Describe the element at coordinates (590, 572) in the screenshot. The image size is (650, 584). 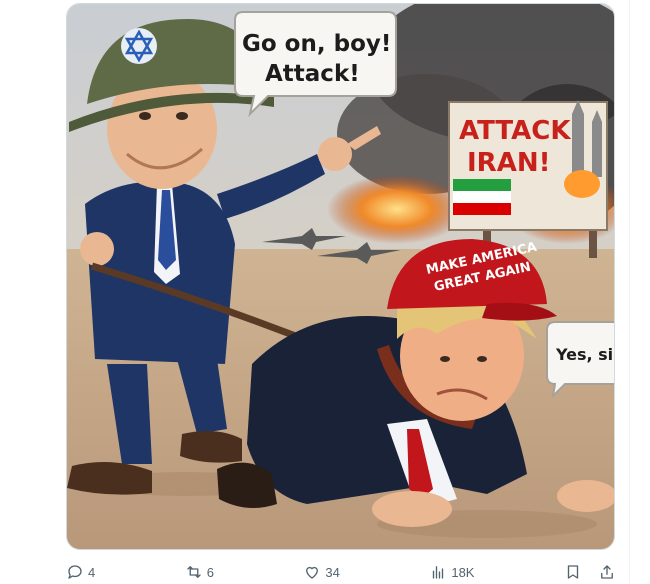
I see `right-action-group` at that location.